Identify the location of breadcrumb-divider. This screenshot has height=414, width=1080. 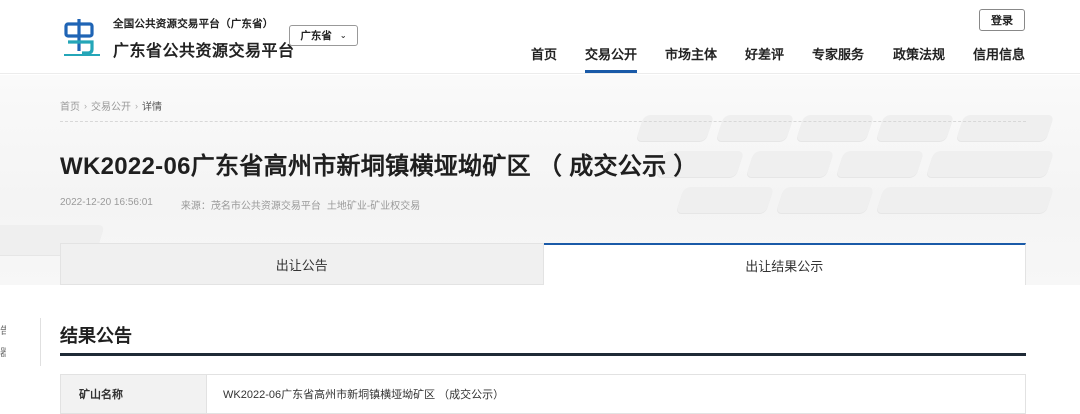
(543, 121).